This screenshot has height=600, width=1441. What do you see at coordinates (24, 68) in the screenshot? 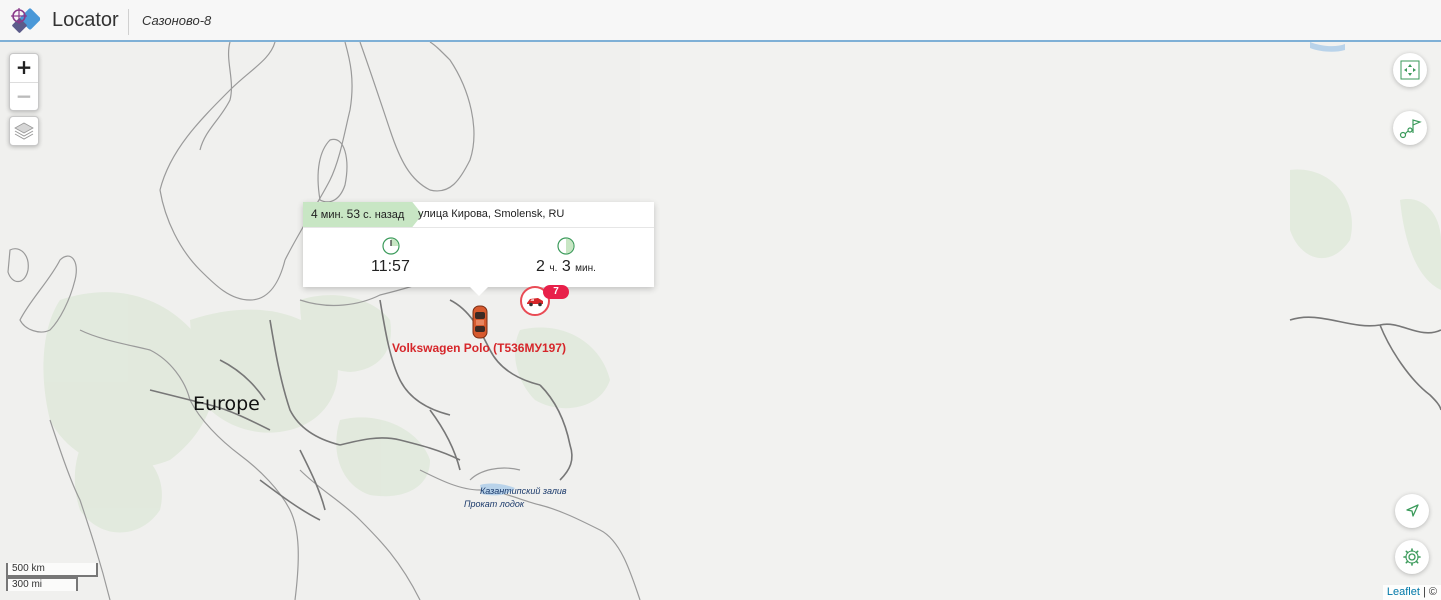
I see `zoom-in-button: +` at bounding box center [24, 68].